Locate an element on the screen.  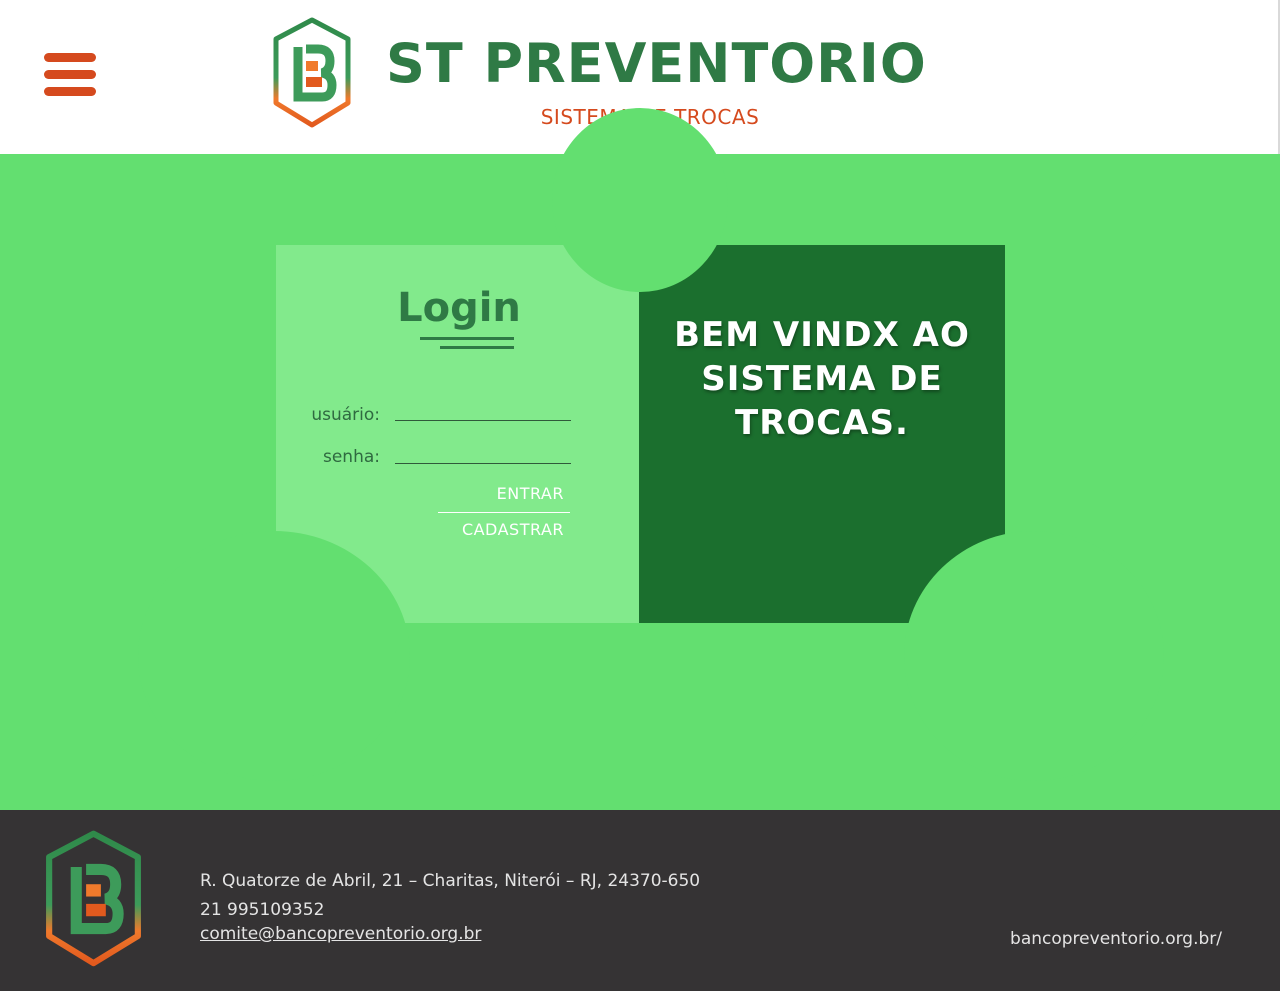
button-divider is located at coordinates (504, 512).